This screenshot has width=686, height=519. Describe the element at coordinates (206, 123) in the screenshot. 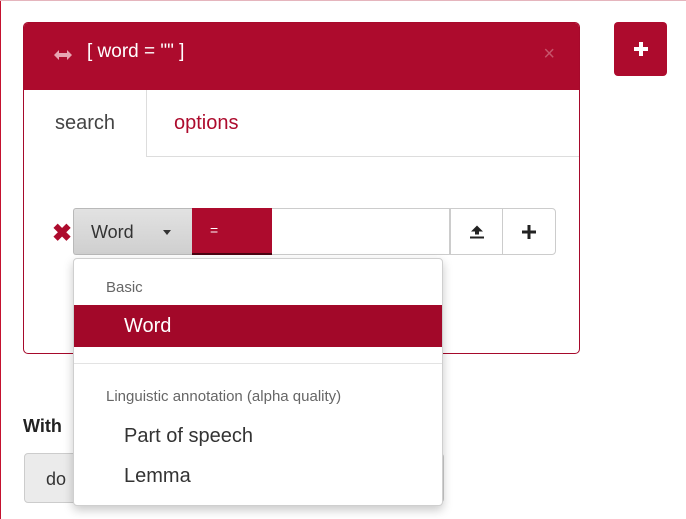

I see `tab-options: options` at that location.